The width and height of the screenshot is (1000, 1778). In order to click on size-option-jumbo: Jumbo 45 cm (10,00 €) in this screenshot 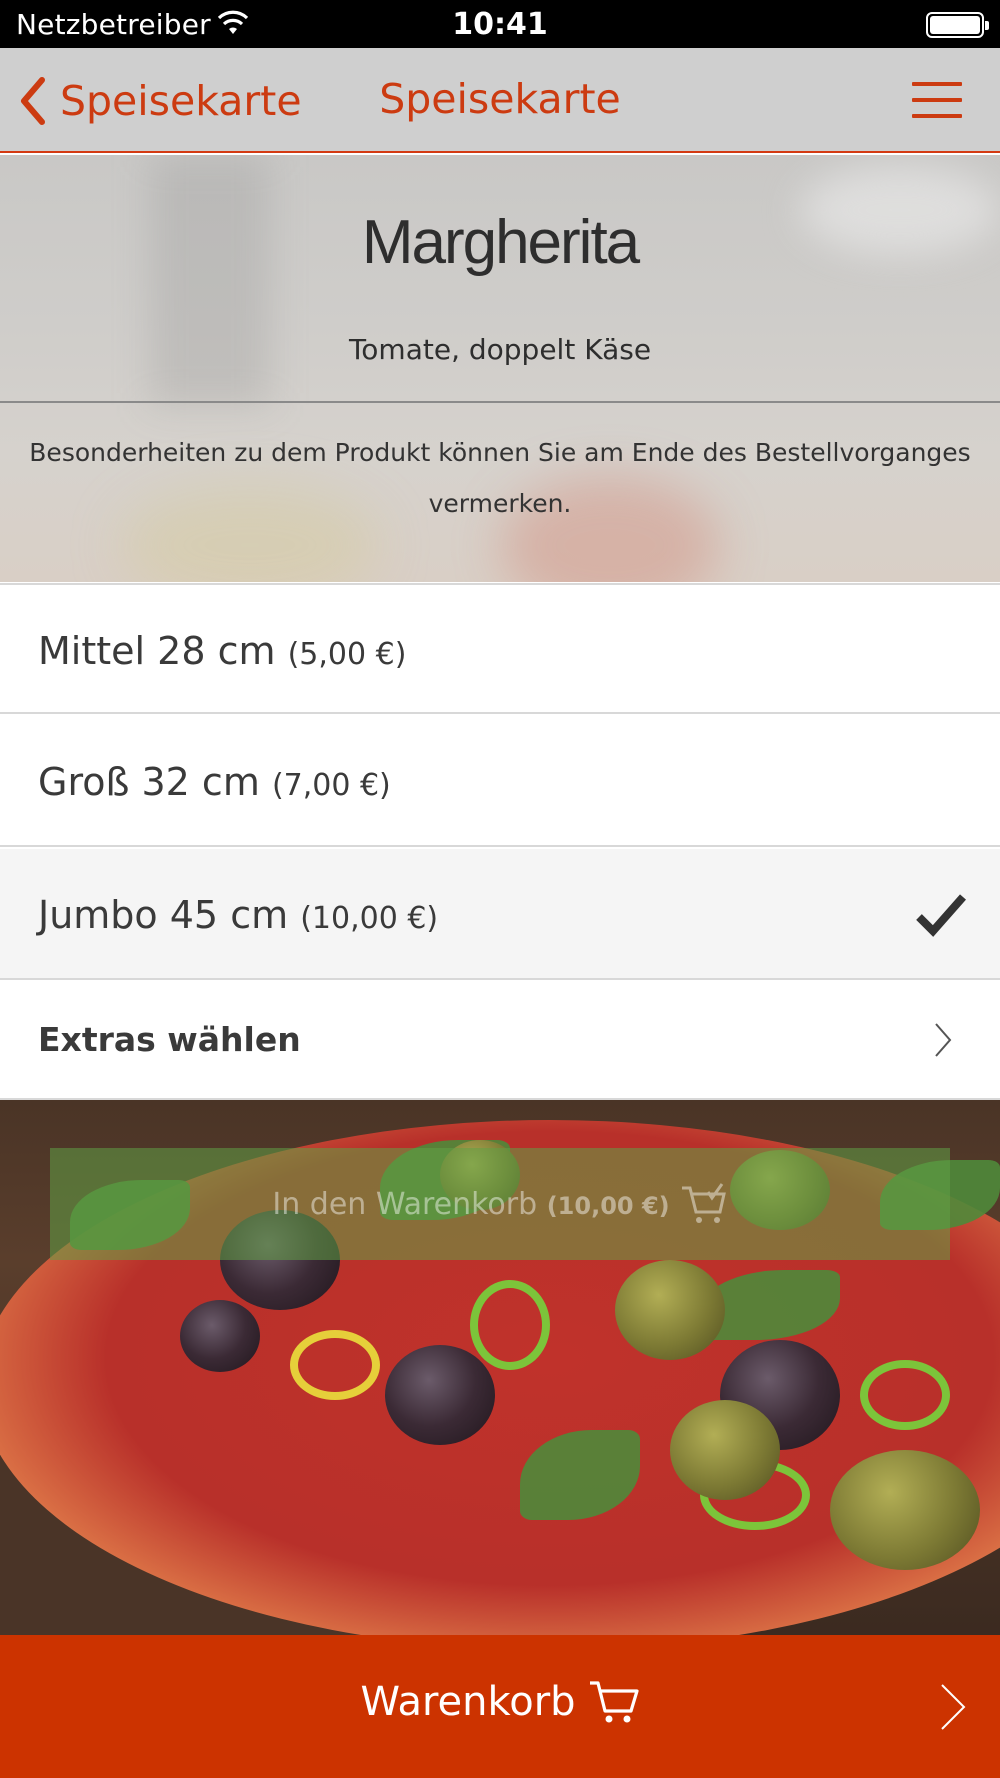, I will do `click(500, 914)`.